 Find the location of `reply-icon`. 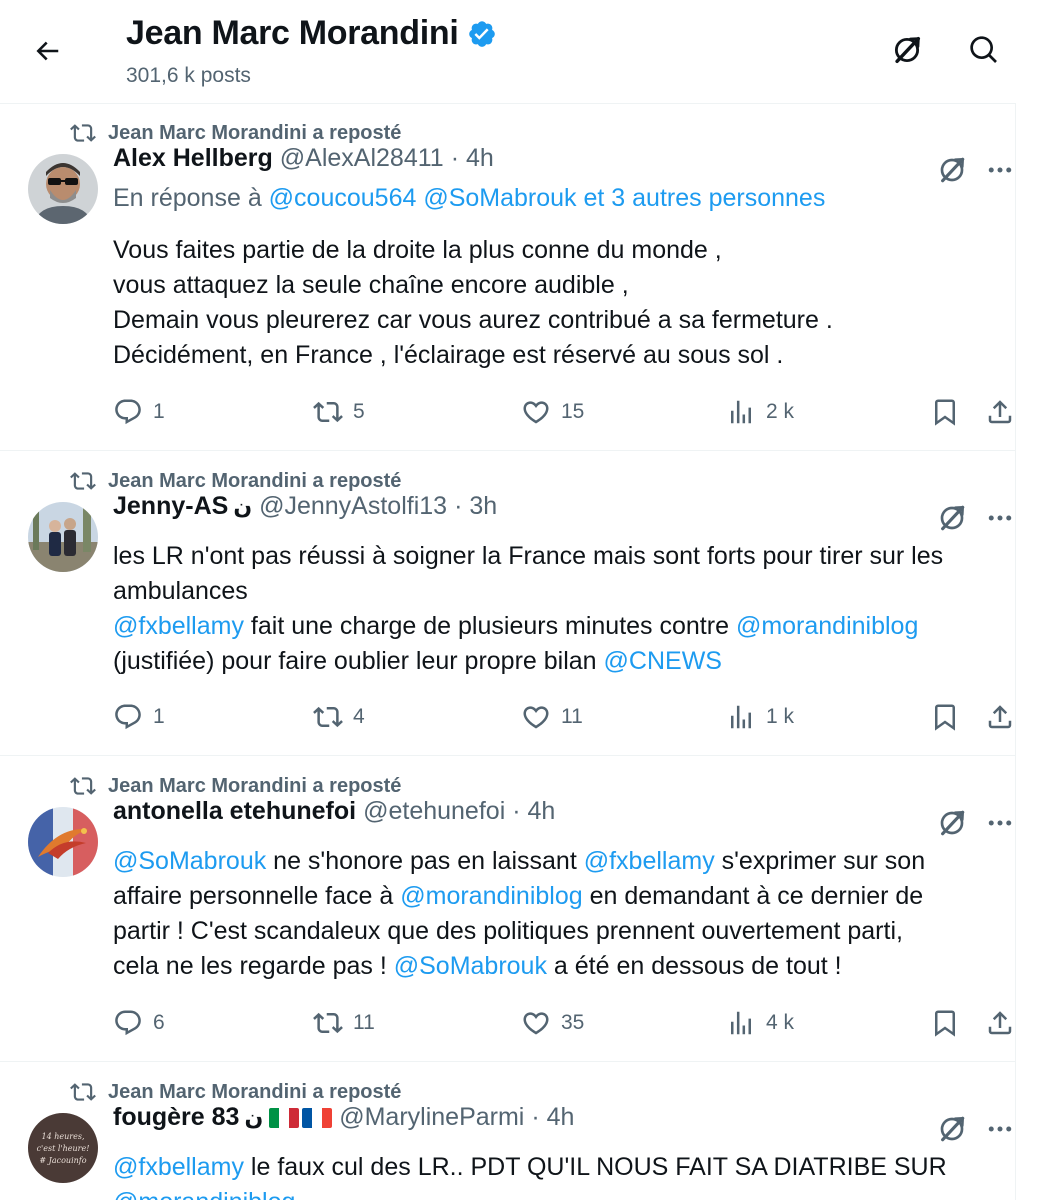

reply-icon is located at coordinates (128, 717).